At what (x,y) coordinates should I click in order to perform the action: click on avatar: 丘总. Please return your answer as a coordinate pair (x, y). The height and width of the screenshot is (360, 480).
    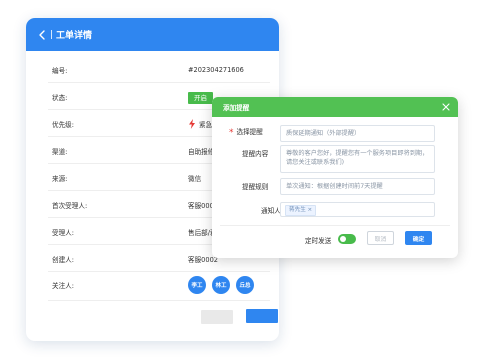
    Looking at the image, I should click on (245, 284).